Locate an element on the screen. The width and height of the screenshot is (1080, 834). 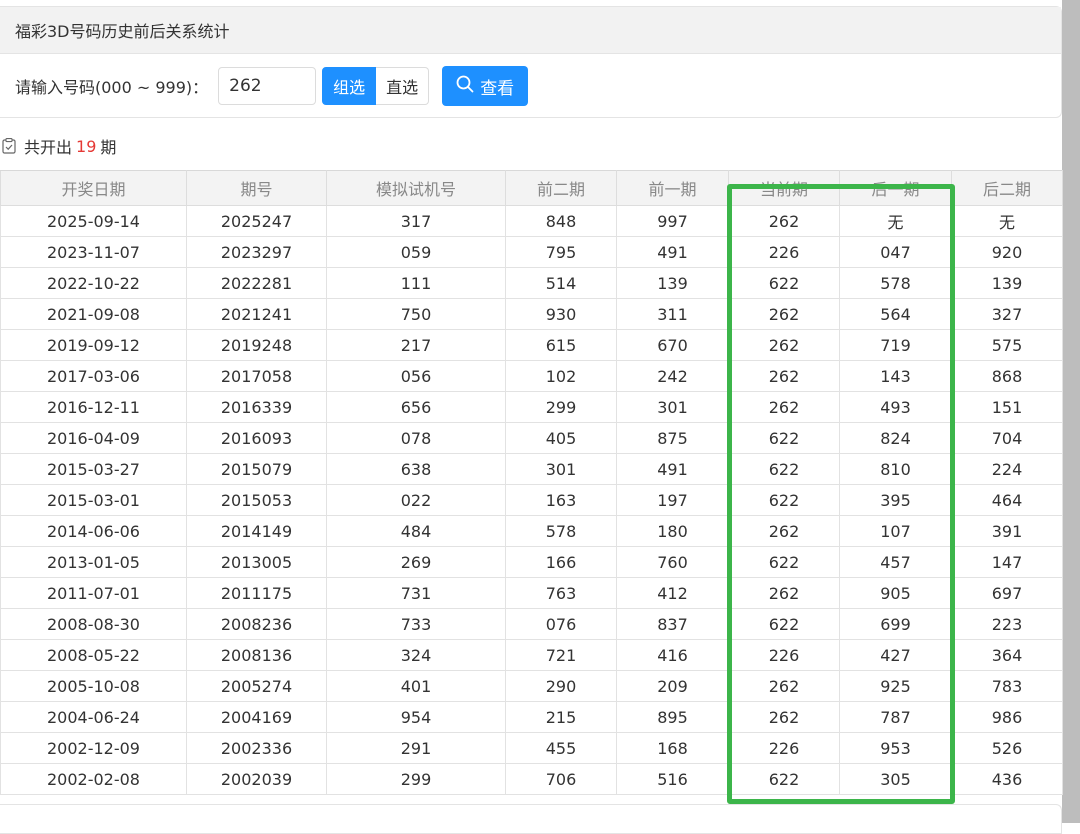
table-cell-prev1: 412 is located at coordinates (672, 593).